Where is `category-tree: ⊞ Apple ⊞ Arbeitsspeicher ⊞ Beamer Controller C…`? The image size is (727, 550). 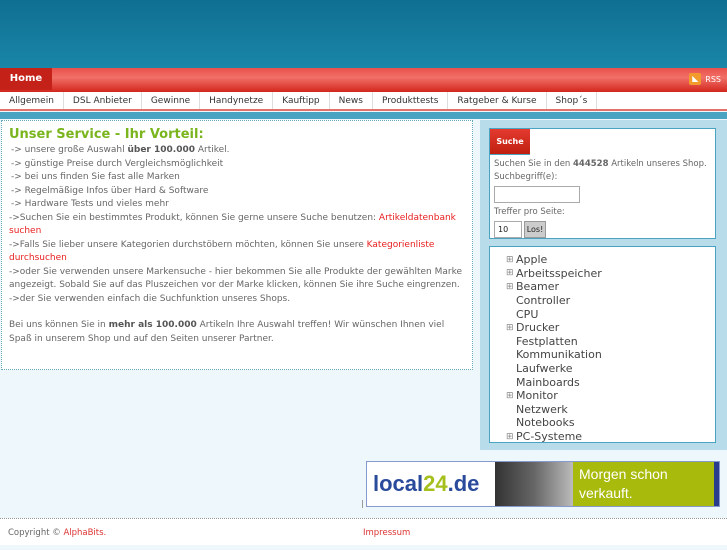
category-tree: ⊞ Apple ⊞ Arbeitsspeicher ⊞ Beamer Controller C… is located at coordinates (602, 344).